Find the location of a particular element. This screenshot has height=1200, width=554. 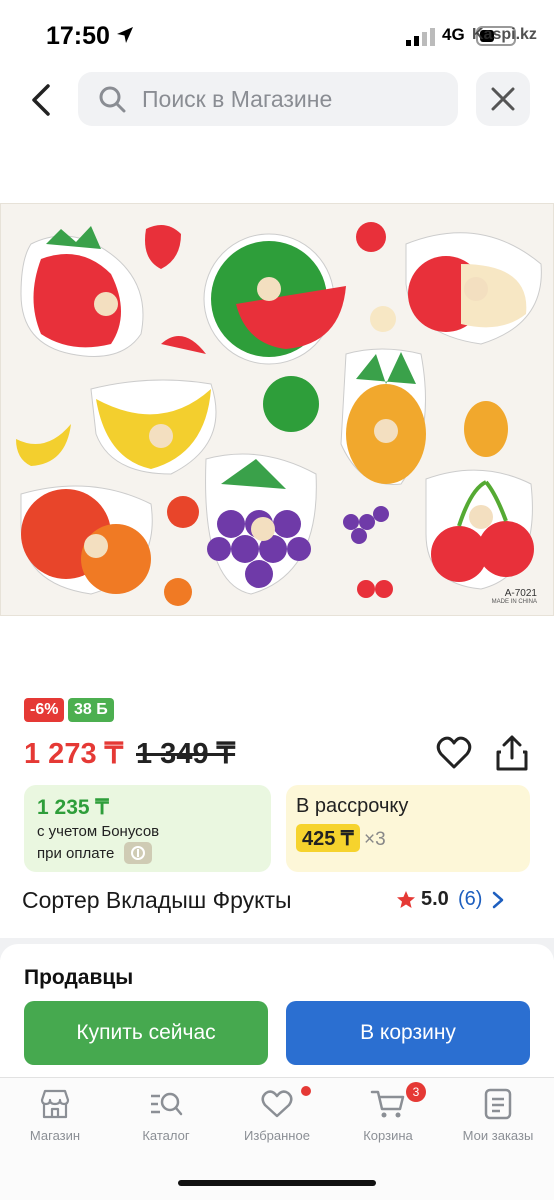

home-indicator is located at coordinates (277, 1183).